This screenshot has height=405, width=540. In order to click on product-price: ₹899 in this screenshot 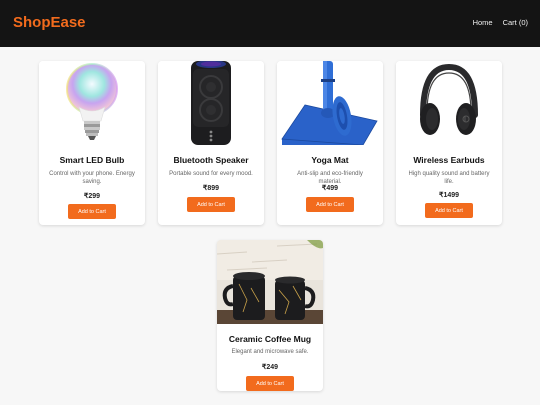, I will do `click(211, 188)`.